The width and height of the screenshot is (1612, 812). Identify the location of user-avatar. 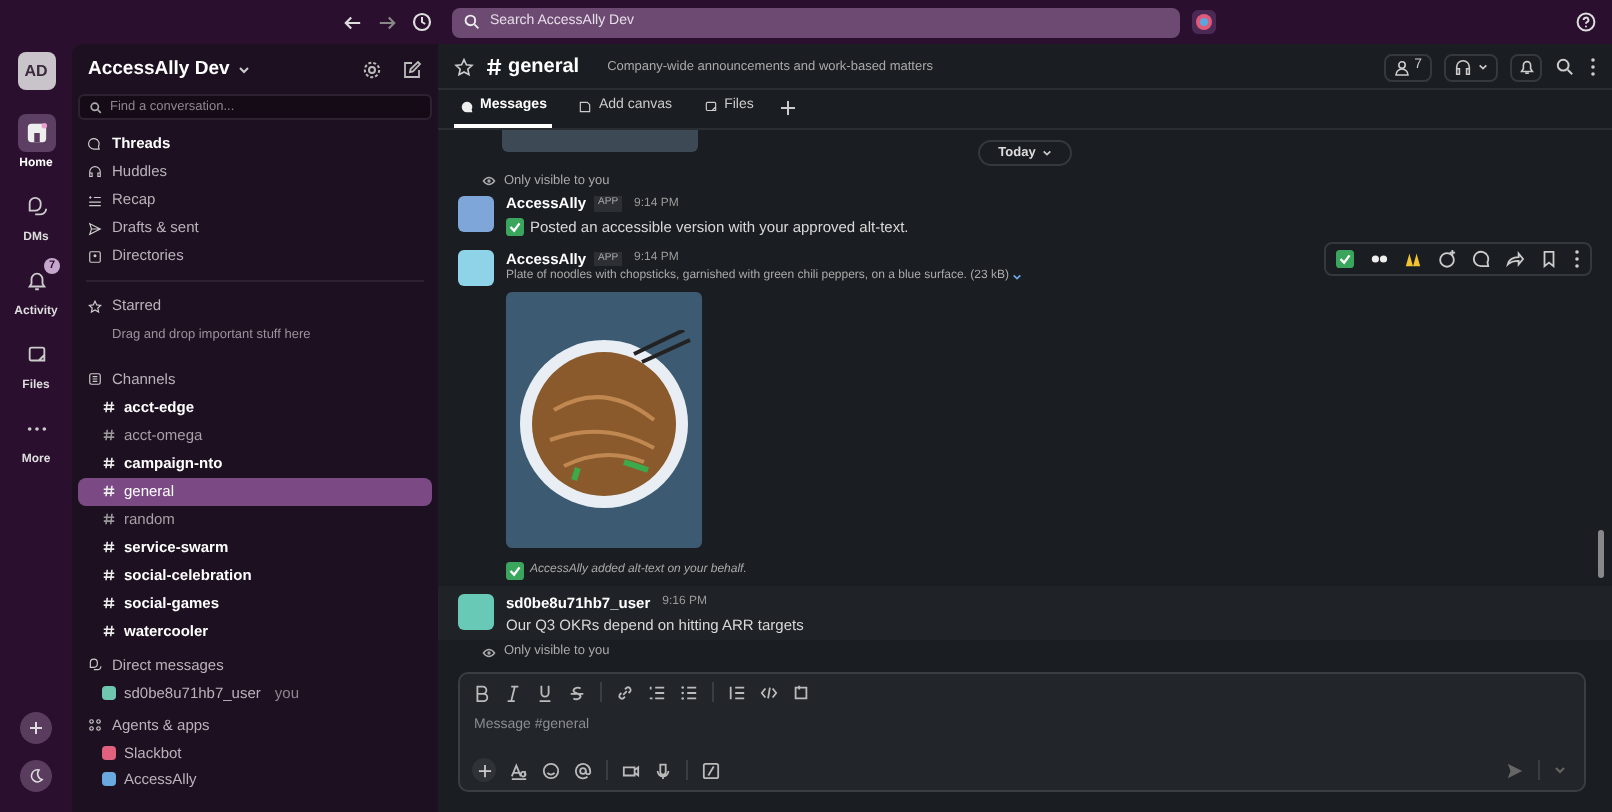
(109, 692).